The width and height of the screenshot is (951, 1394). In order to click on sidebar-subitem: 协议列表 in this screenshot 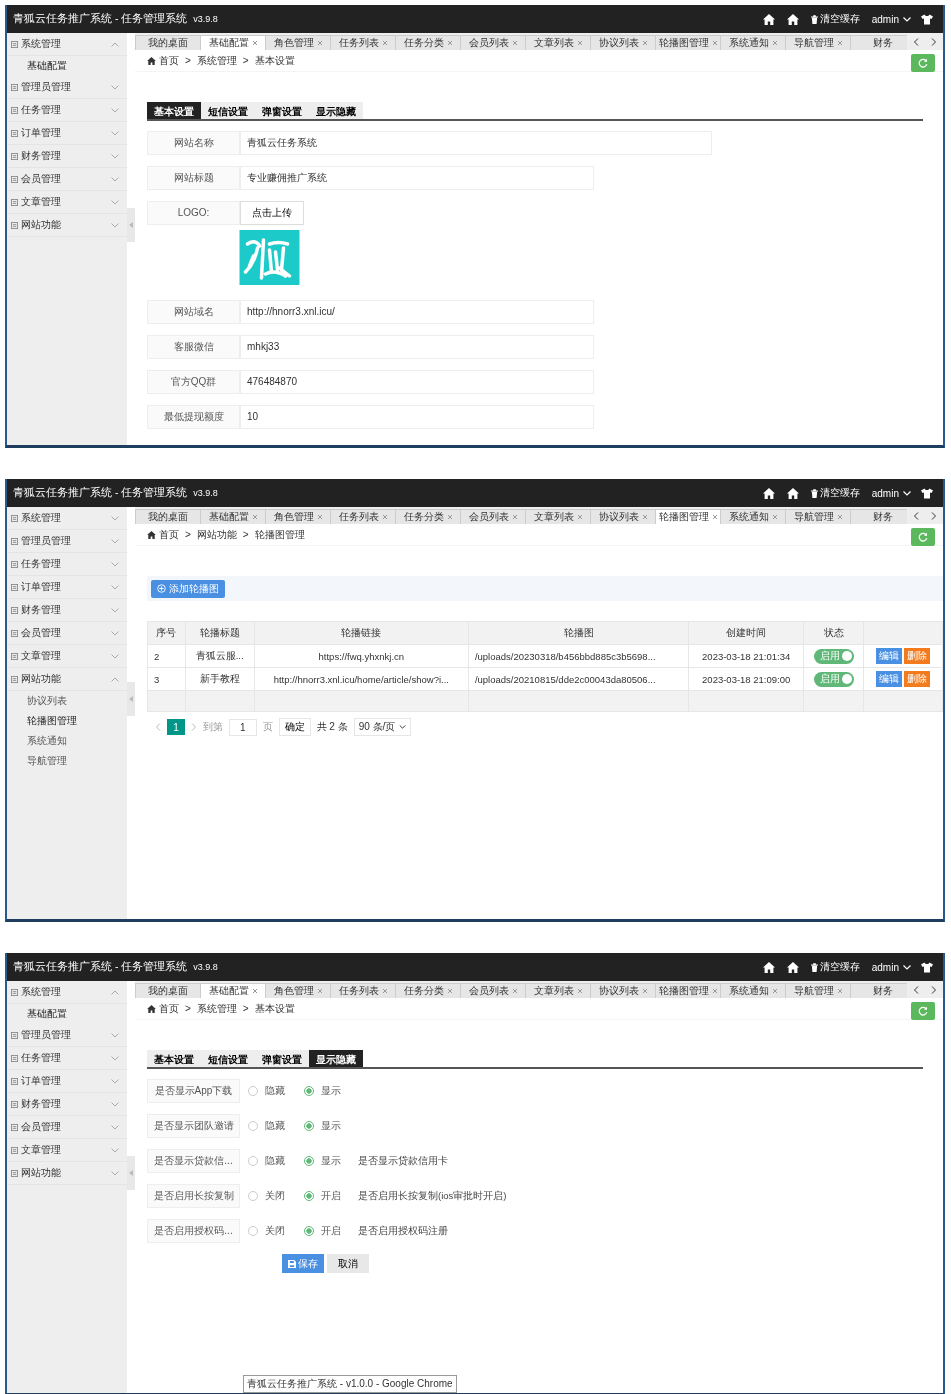, I will do `click(67, 701)`.